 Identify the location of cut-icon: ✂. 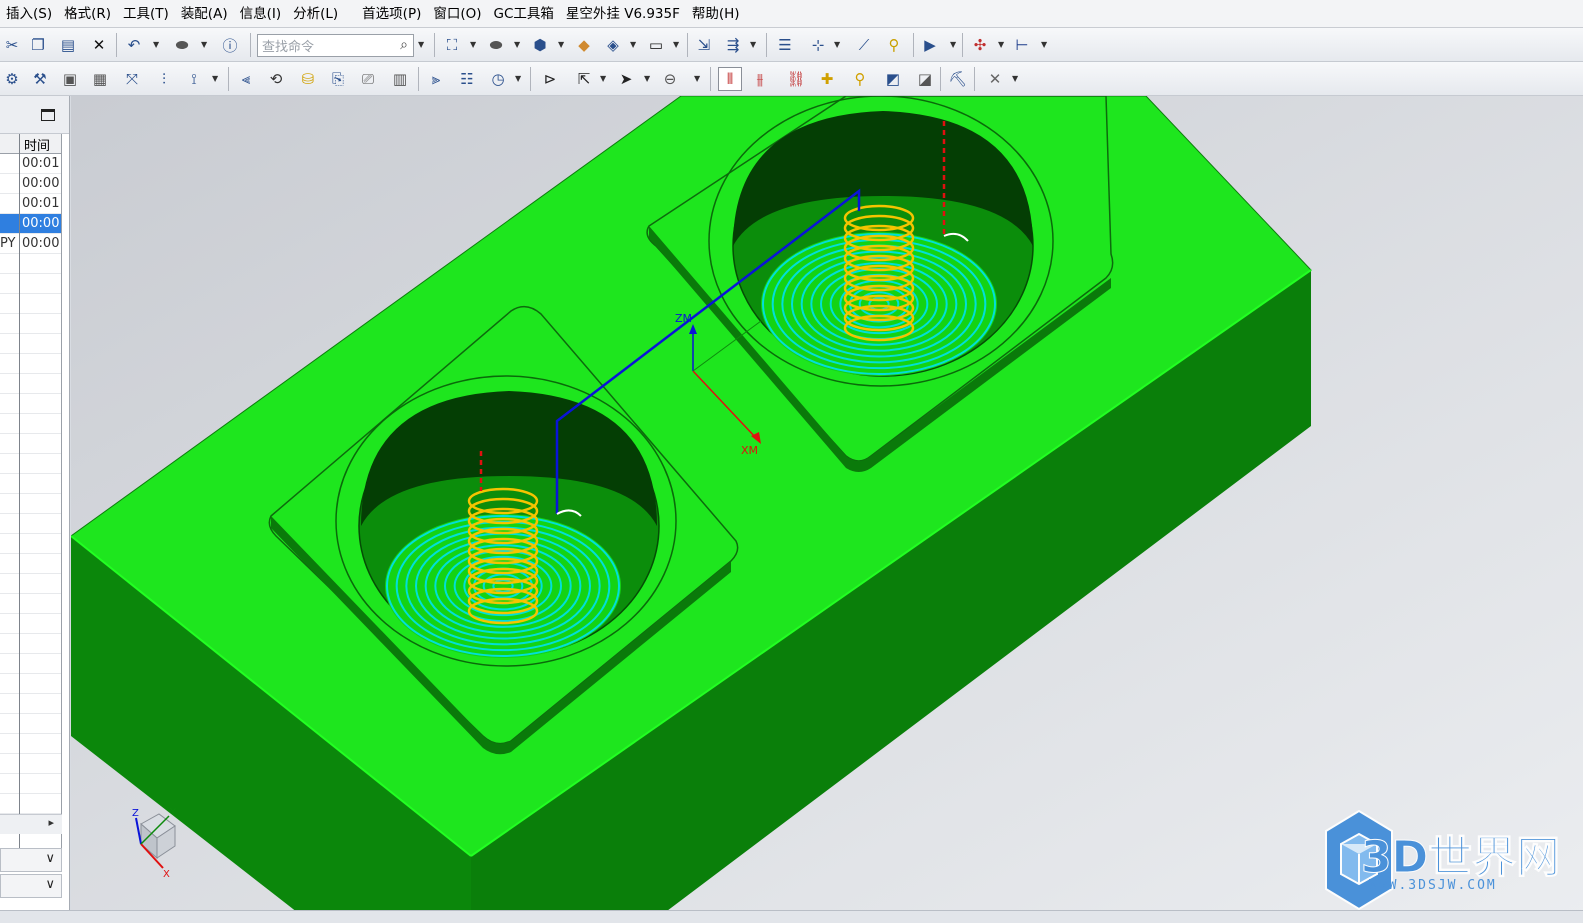
(12, 45).